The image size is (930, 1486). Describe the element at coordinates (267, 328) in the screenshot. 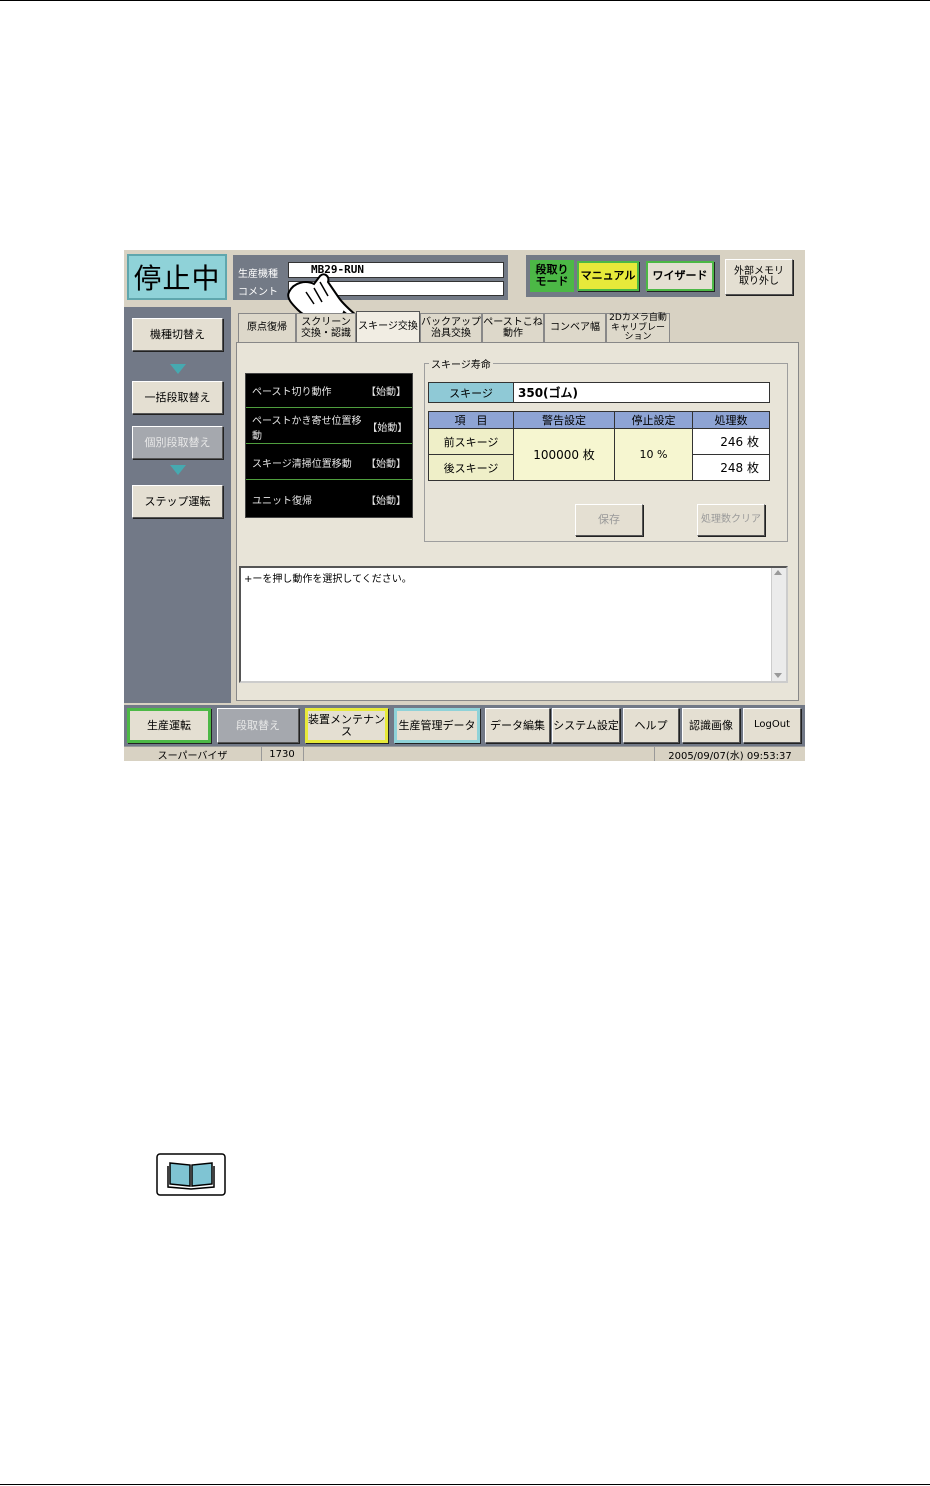

I see `tab-origin-return: 原点復帰` at that location.